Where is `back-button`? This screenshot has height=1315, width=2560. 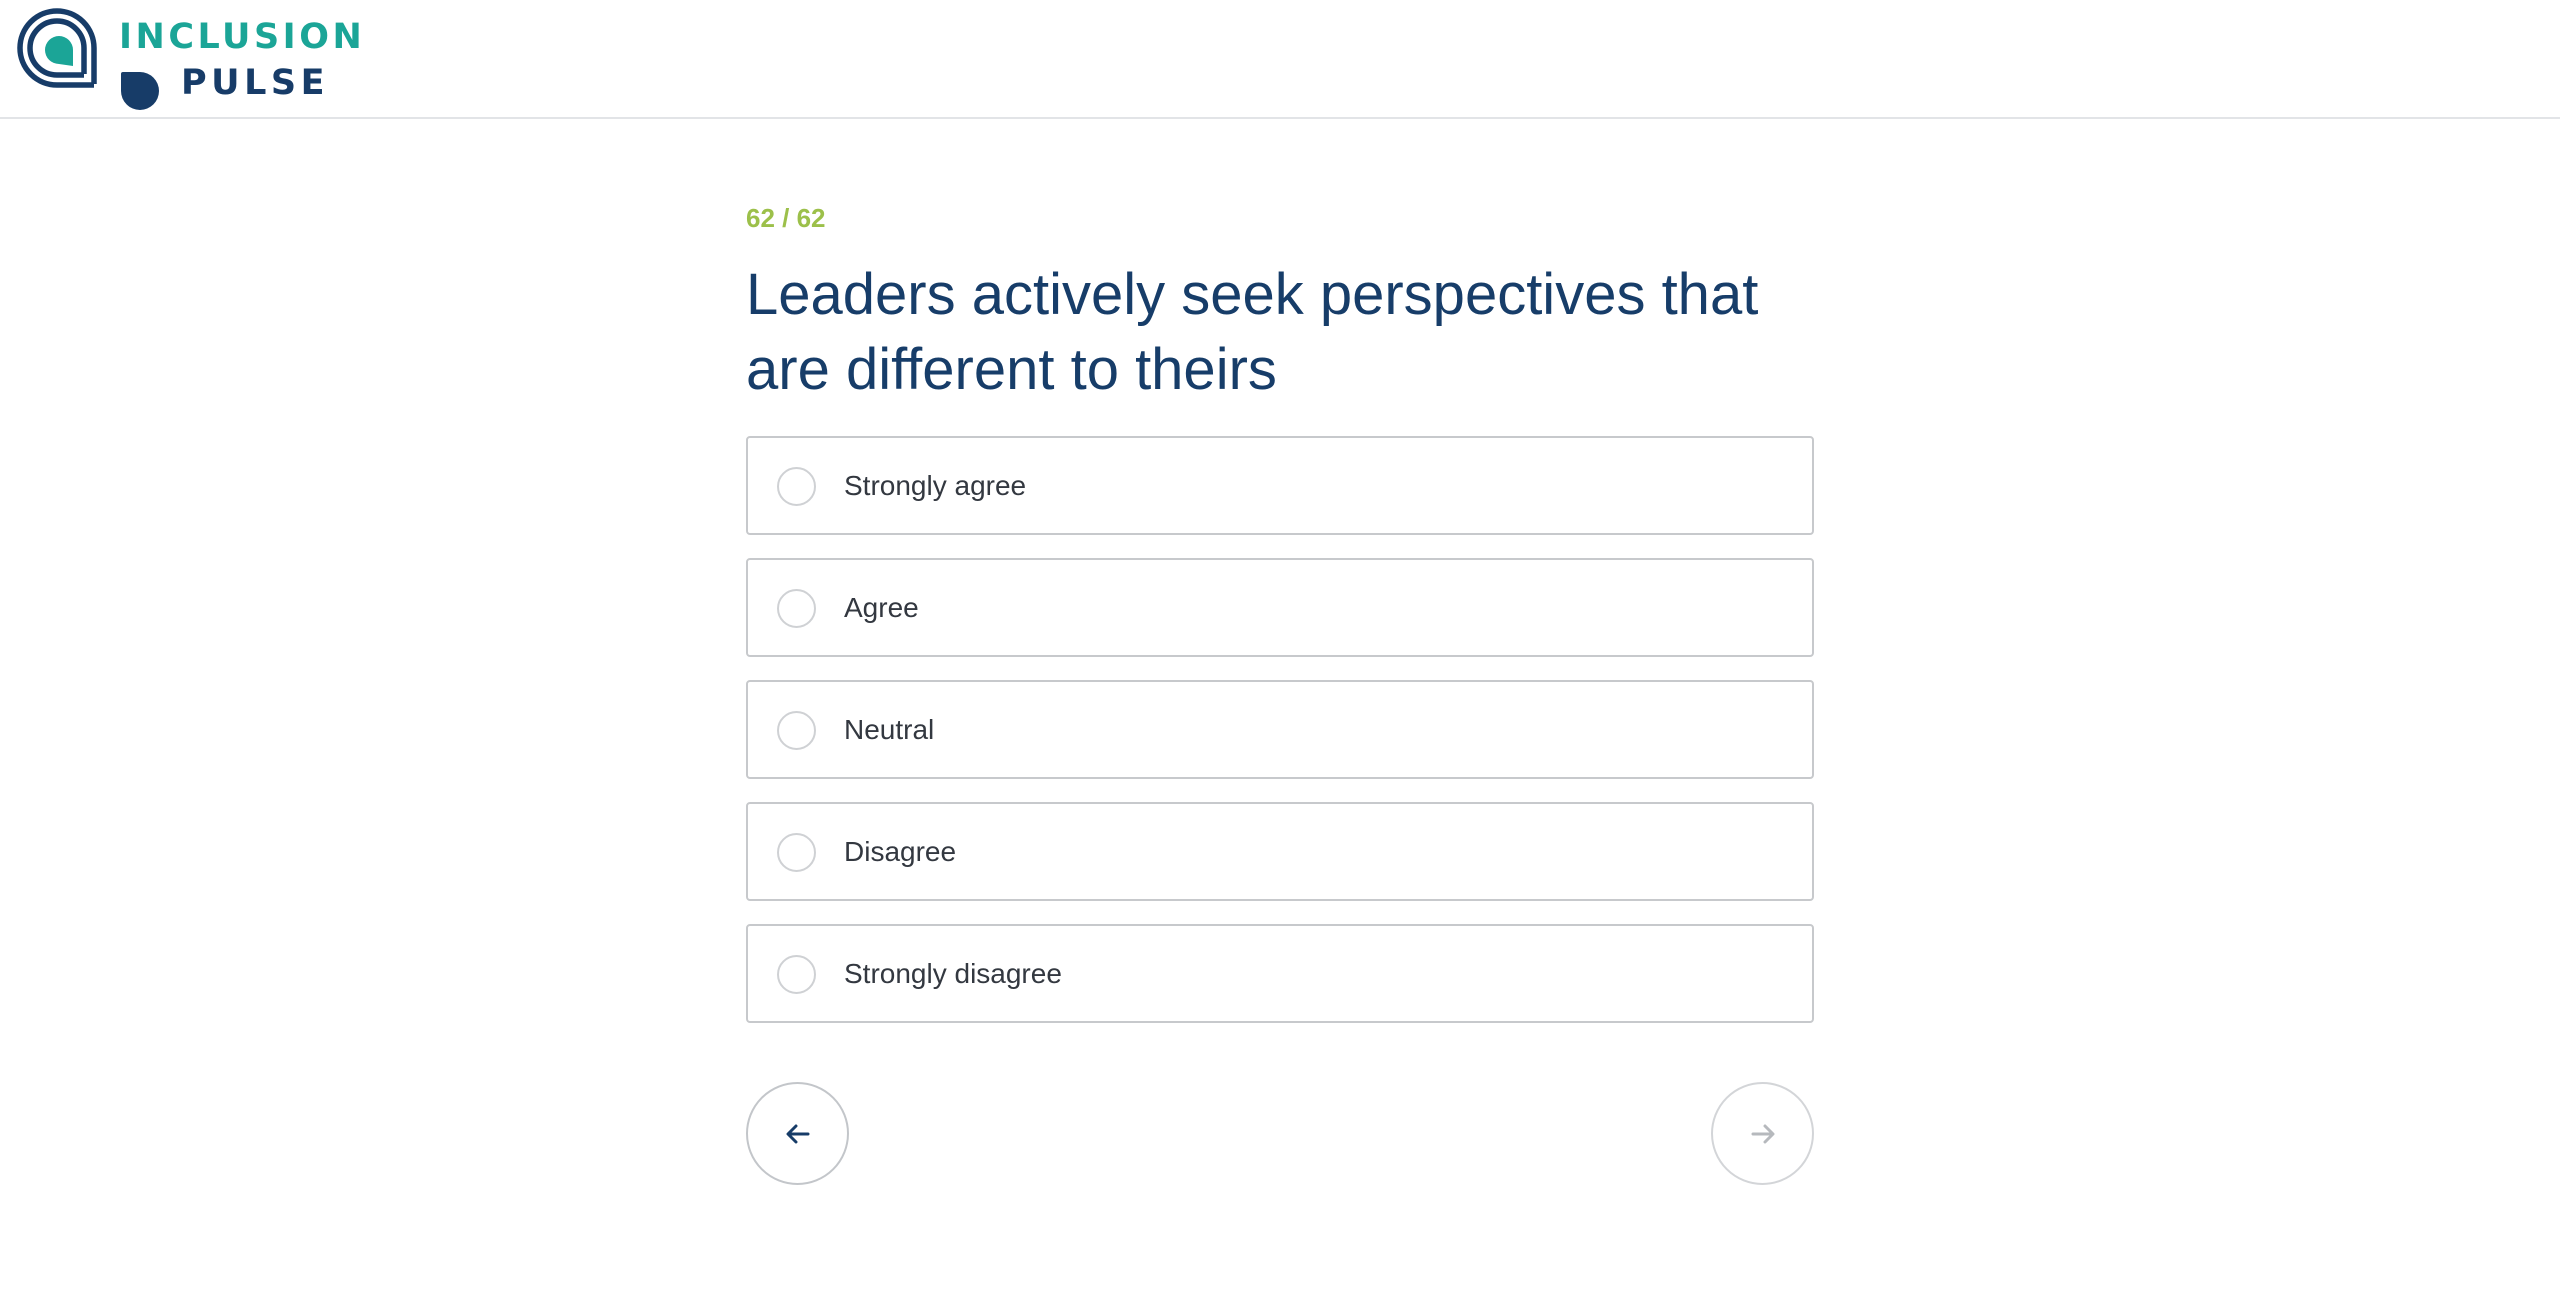
back-button is located at coordinates (797, 1133).